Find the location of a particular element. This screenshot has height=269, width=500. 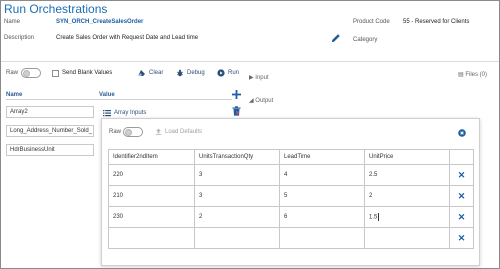

pencil-icon is located at coordinates (336, 38).